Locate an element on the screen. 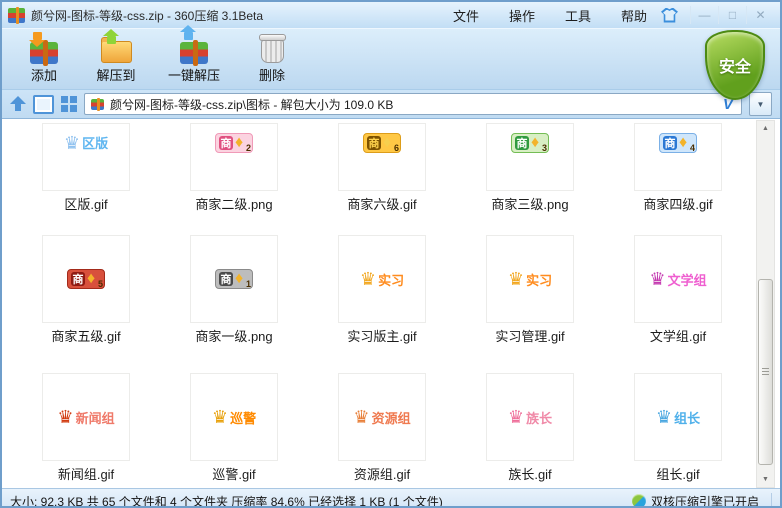 The image size is (782, 508). file-name: 巡警.gif is located at coordinates (234, 474).